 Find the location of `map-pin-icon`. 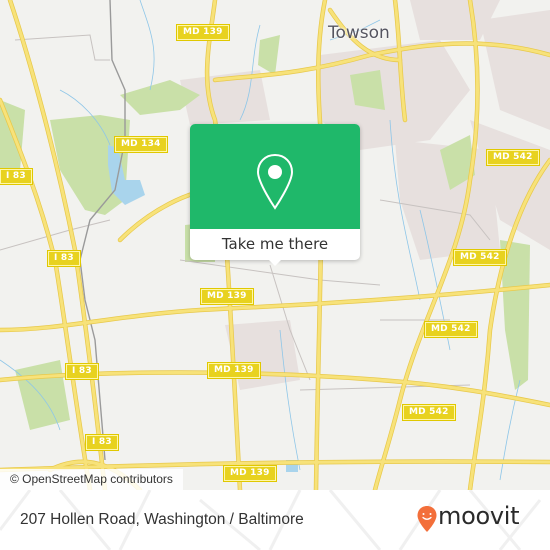

map-pin-icon is located at coordinates (275, 181).